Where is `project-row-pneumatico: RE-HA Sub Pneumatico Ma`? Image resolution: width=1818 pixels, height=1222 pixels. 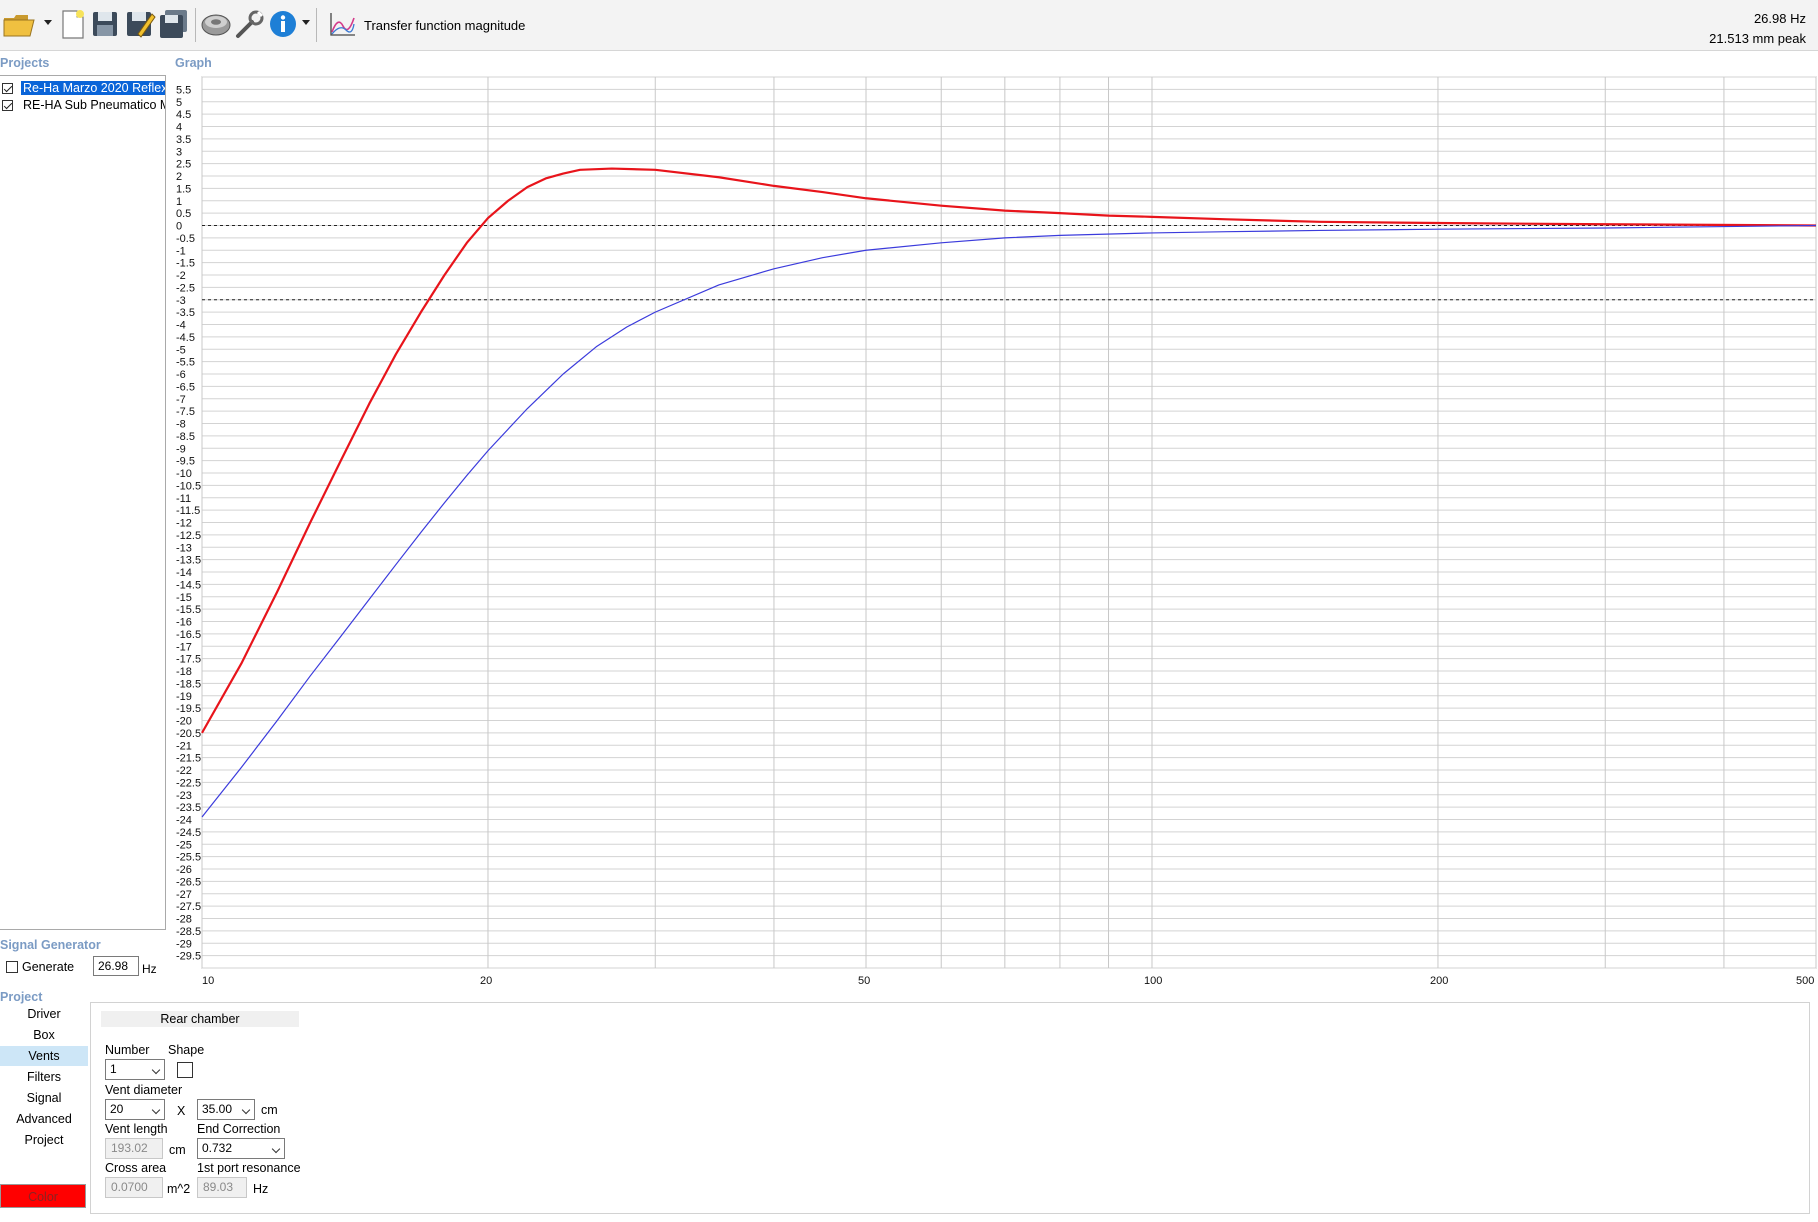
project-row-pneumatico: RE-HA Sub Pneumatico Ma is located at coordinates (82, 105).